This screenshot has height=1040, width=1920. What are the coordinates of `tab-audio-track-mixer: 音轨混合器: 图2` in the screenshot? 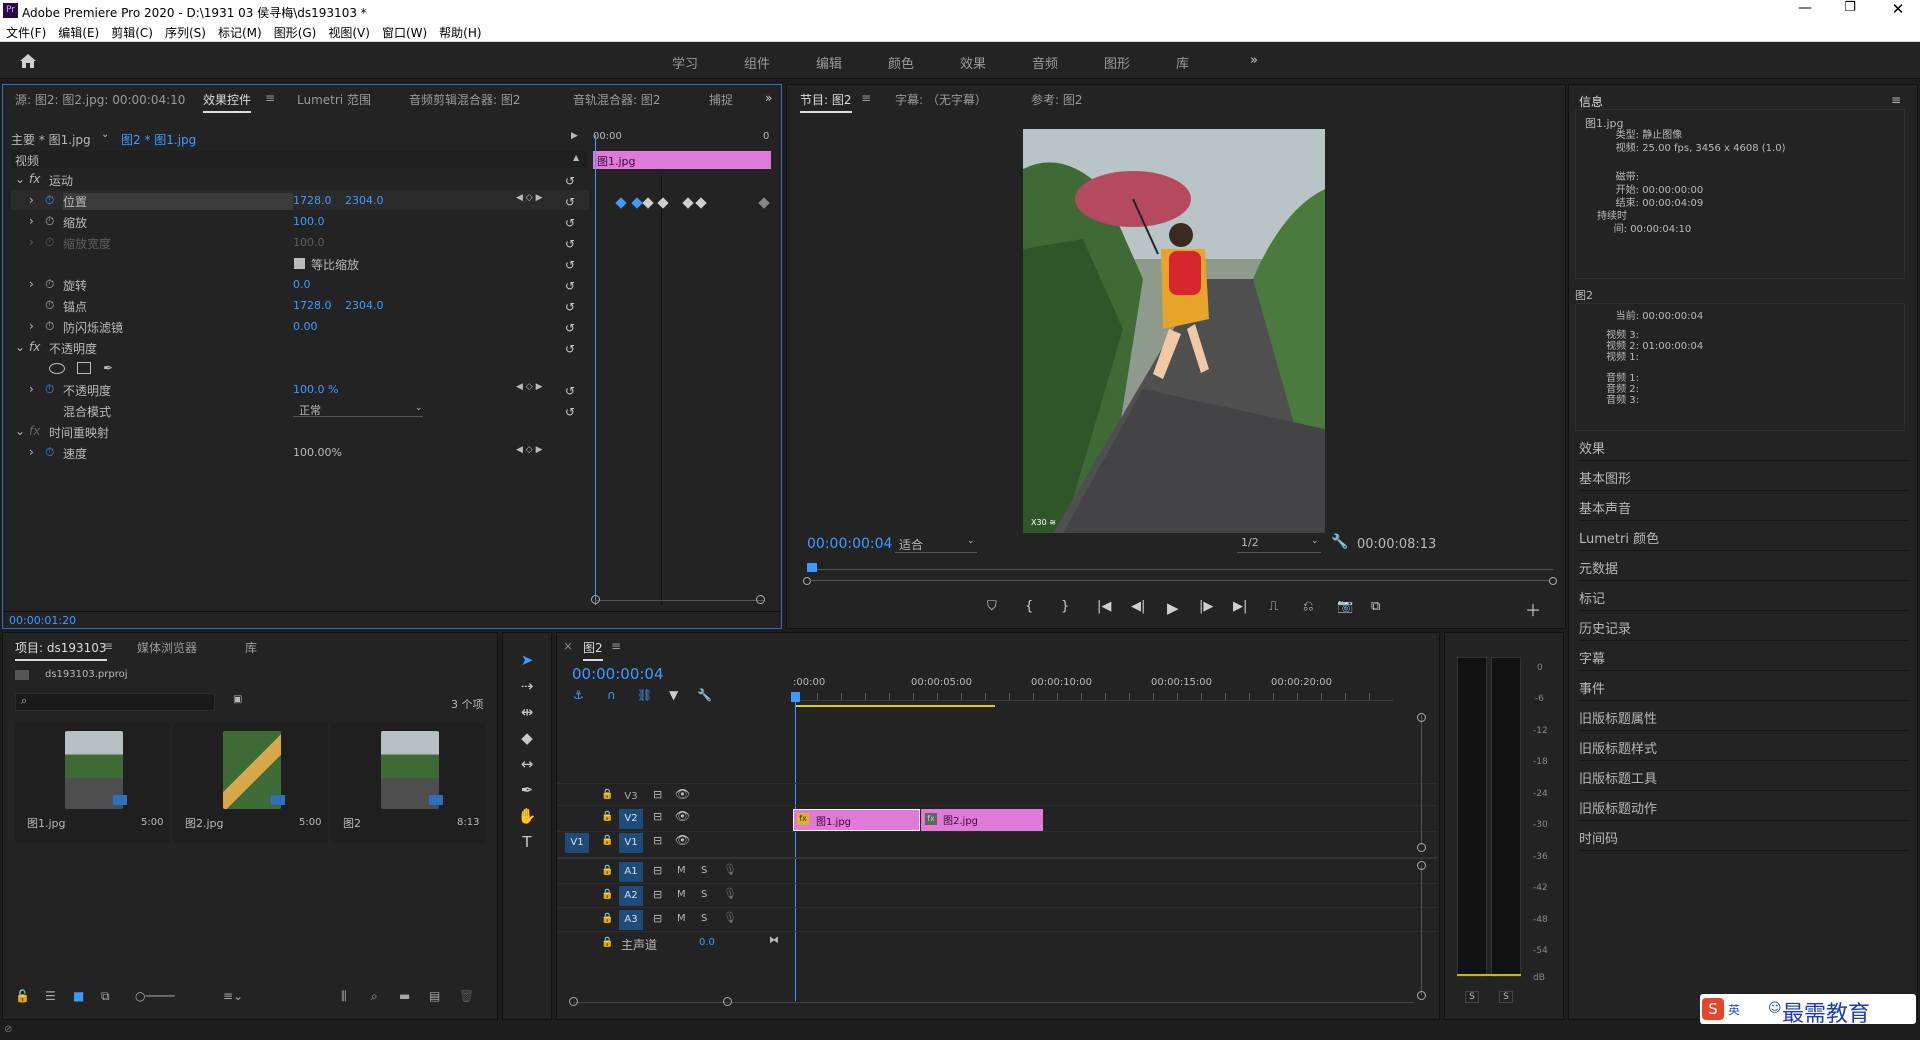 It's located at (617, 99).